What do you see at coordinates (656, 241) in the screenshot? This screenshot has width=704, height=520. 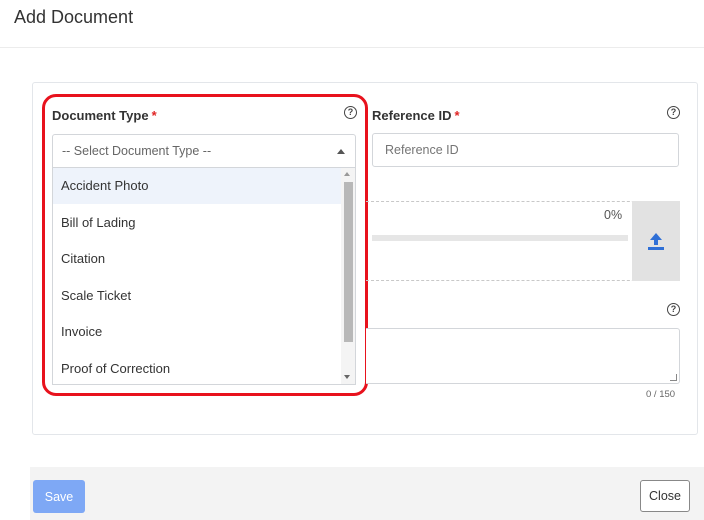 I see `upload-button` at bounding box center [656, 241].